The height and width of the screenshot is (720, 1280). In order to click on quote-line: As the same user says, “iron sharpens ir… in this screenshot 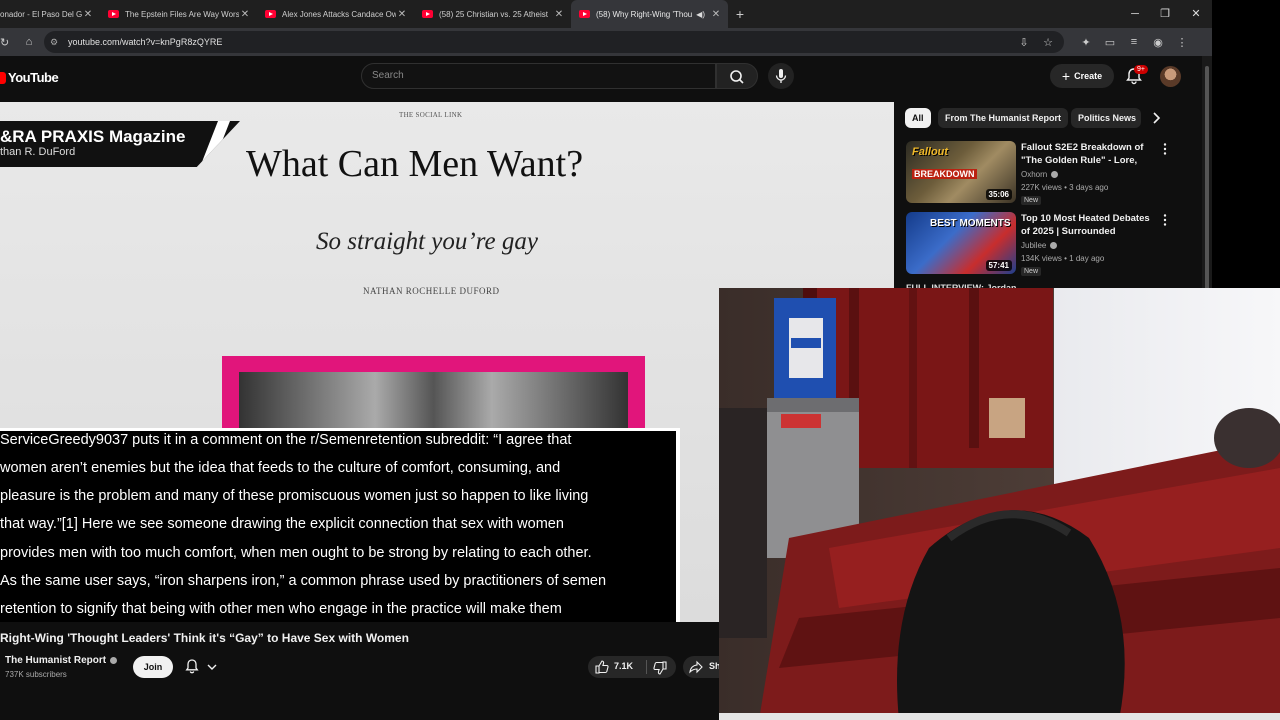, I will do `click(303, 581)`.